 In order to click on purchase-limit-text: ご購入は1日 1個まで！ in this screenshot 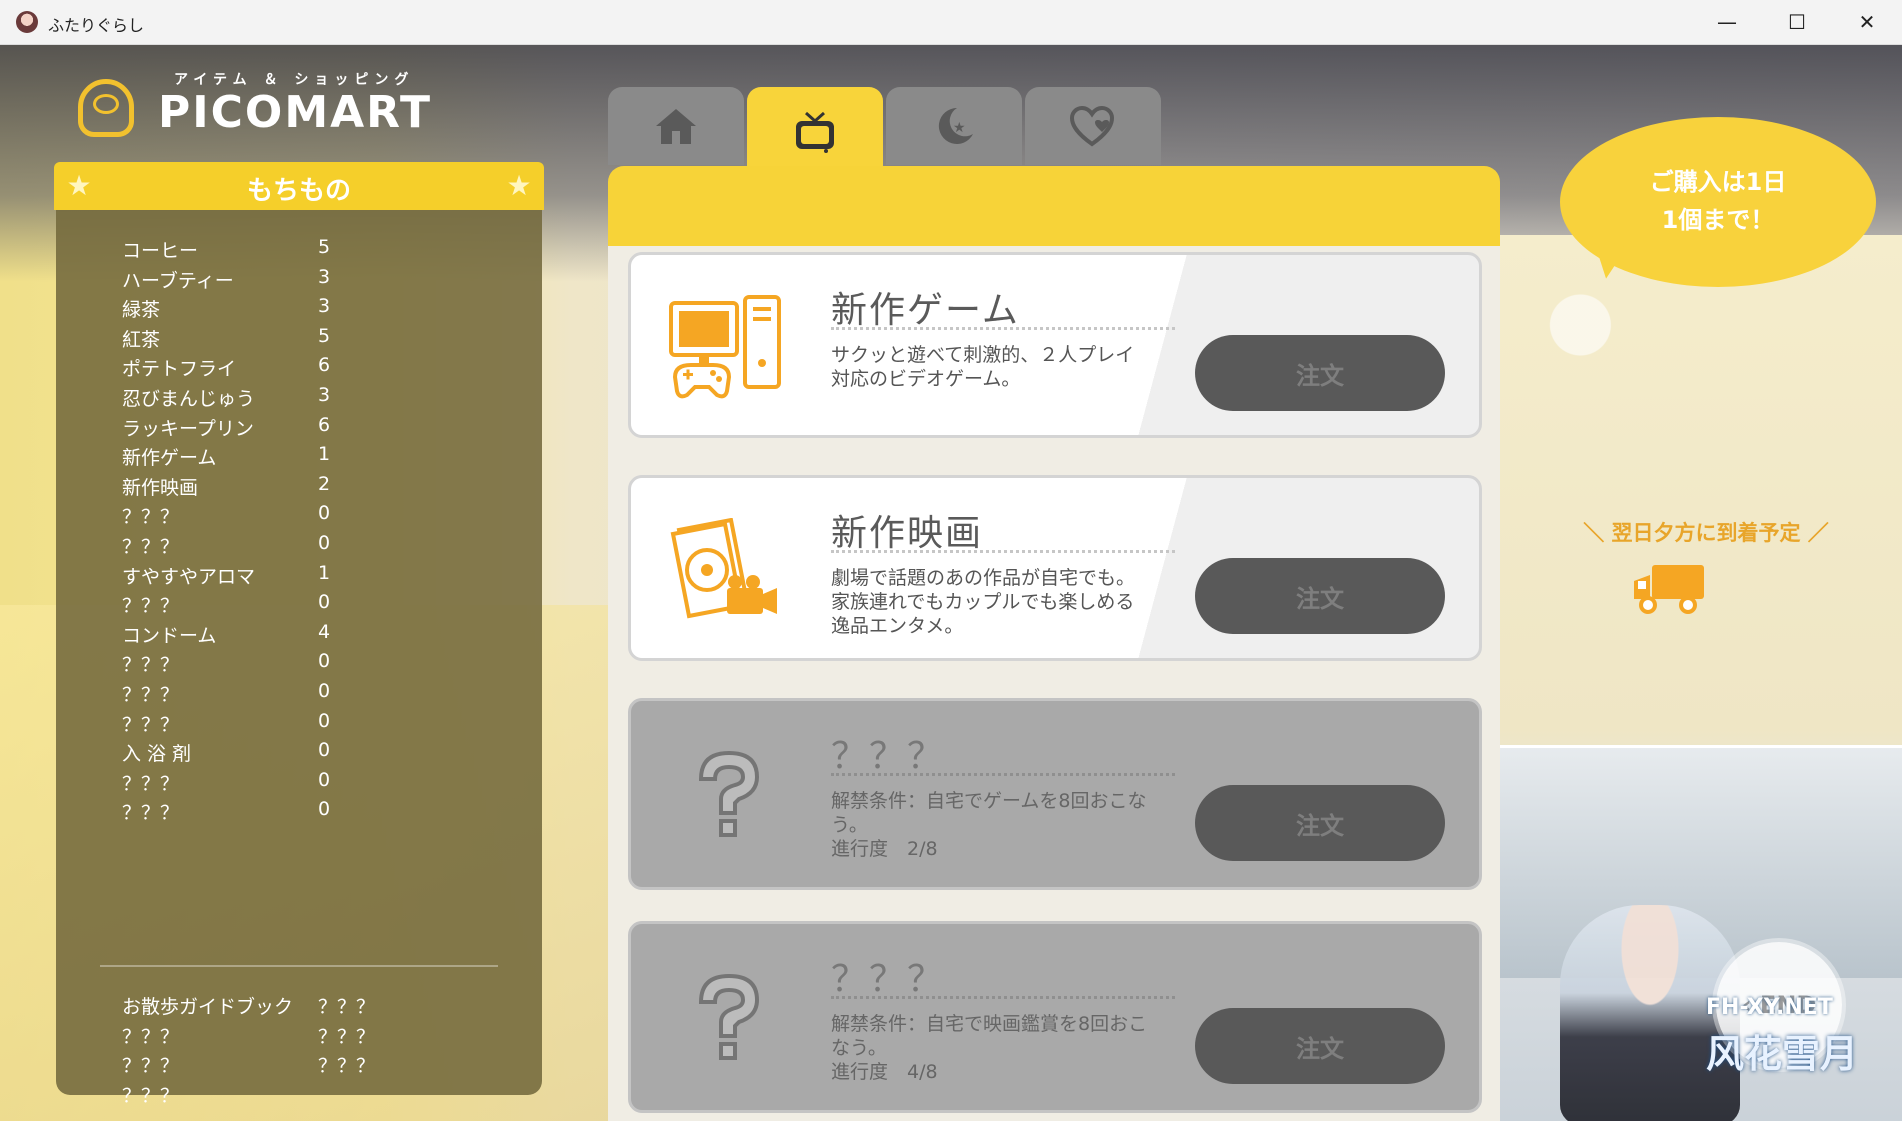, I will do `click(1718, 201)`.